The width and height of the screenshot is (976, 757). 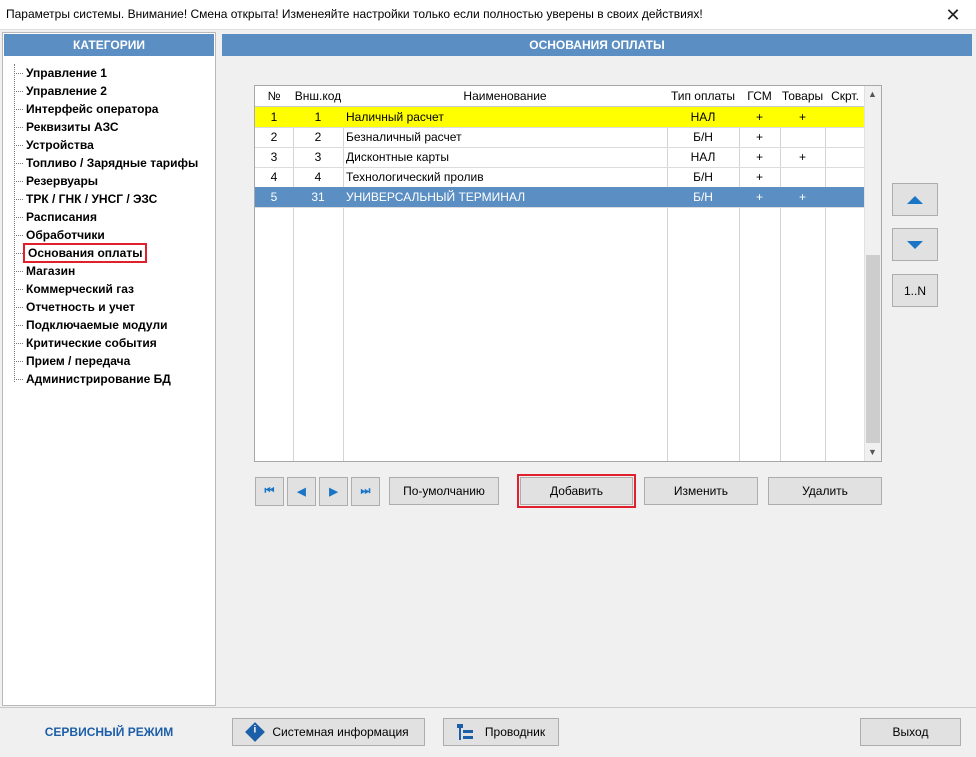 I want to click on table-cell: Безналичный расчет, so click(x=404, y=137).